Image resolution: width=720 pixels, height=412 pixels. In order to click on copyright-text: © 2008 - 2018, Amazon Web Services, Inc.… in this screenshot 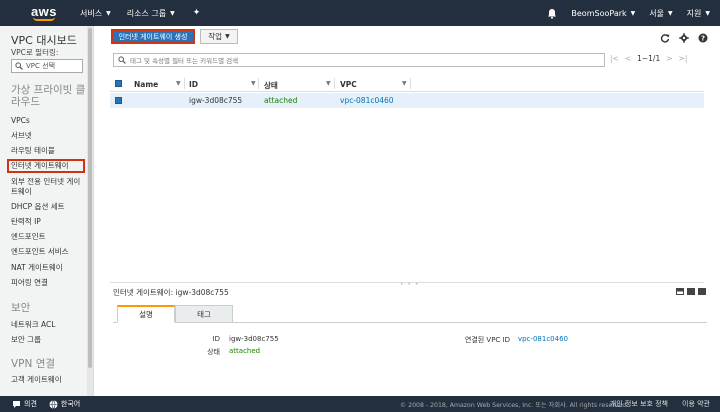, I will do `click(514, 405)`.